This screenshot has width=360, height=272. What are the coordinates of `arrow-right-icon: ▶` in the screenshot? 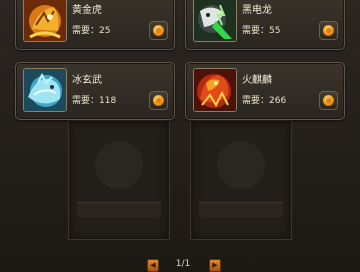 It's located at (215, 265).